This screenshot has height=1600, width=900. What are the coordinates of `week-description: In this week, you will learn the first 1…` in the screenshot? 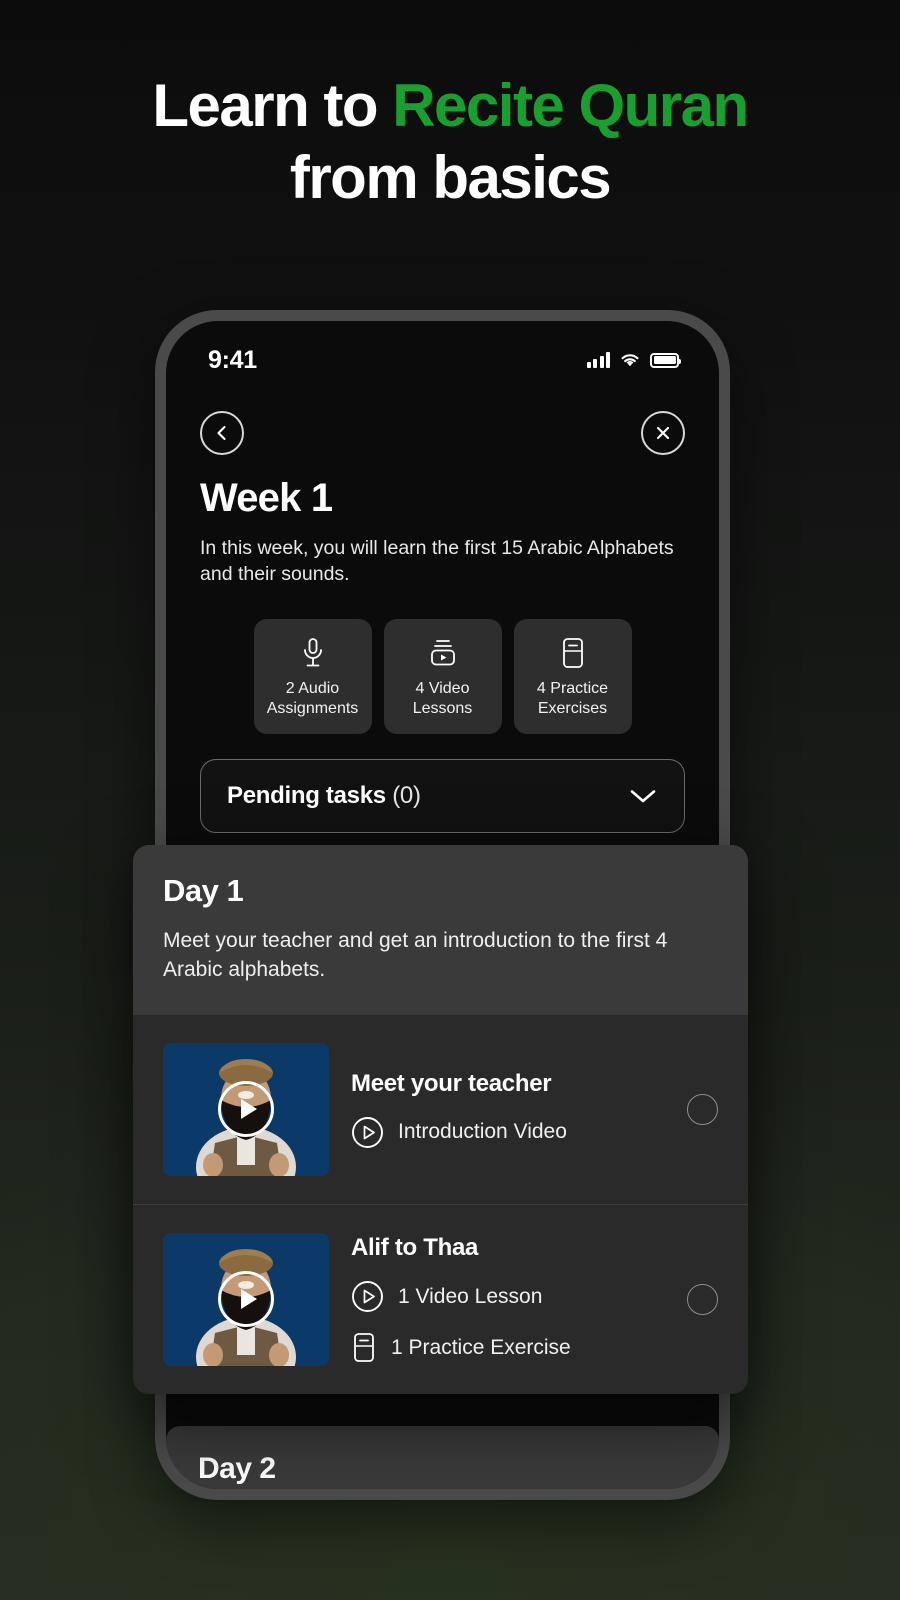 It's located at (437, 561).